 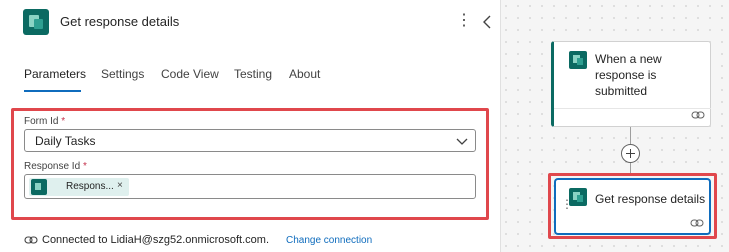 What do you see at coordinates (52, 91) in the screenshot?
I see `tab-active-indicator` at bounding box center [52, 91].